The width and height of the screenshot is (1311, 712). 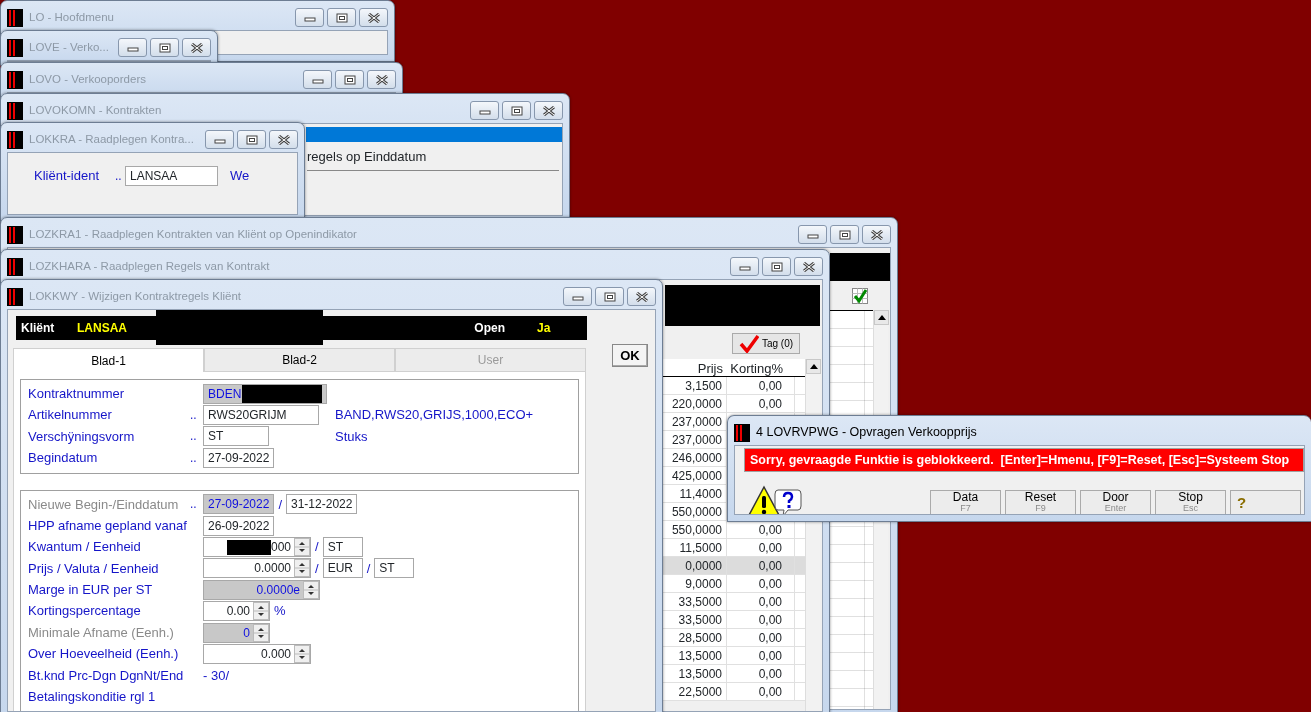 I want to click on field-label: Minimale Afname (Eenh.), so click(x=101, y=632).